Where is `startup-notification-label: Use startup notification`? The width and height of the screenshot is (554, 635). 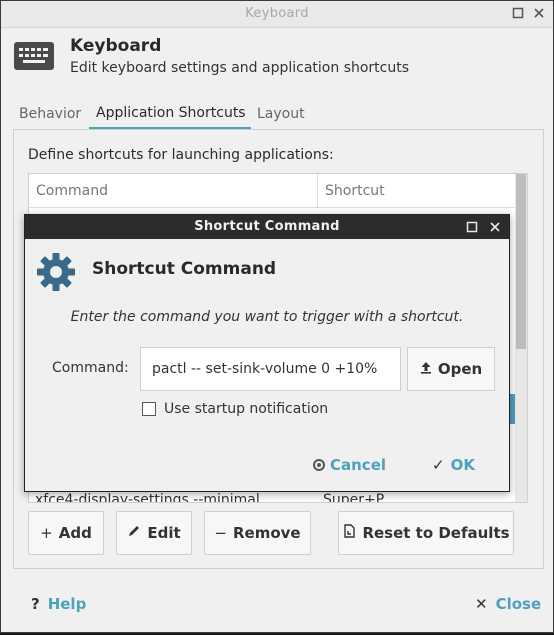 startup-notification-label: Use startup notification is located at coordinates (246, 409).